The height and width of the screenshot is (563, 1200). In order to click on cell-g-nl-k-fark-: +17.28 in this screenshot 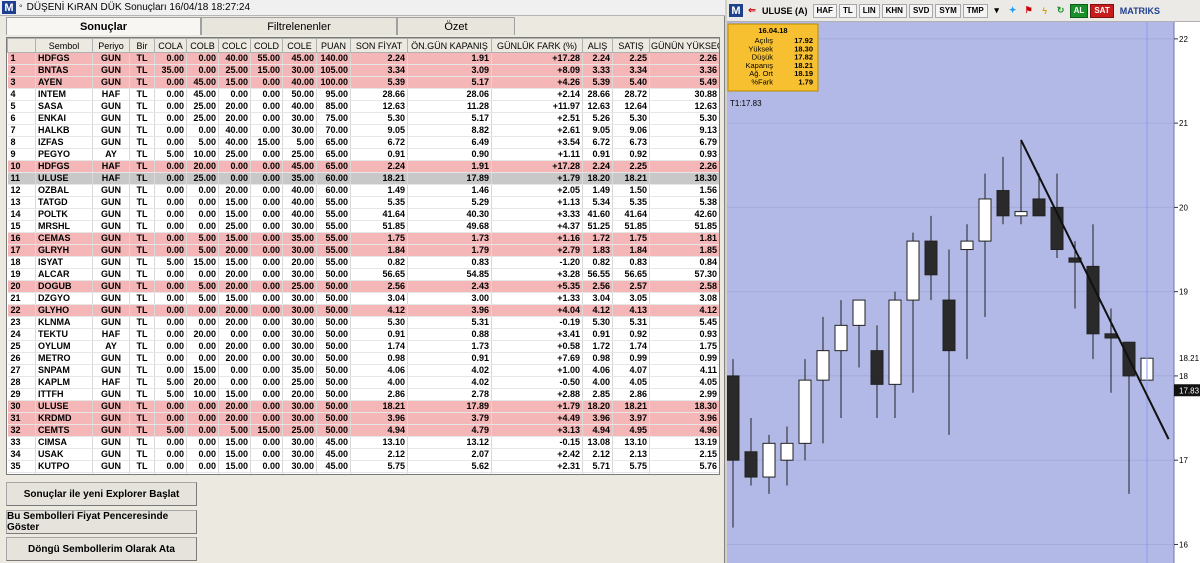, I will do `click(537, 58)`.